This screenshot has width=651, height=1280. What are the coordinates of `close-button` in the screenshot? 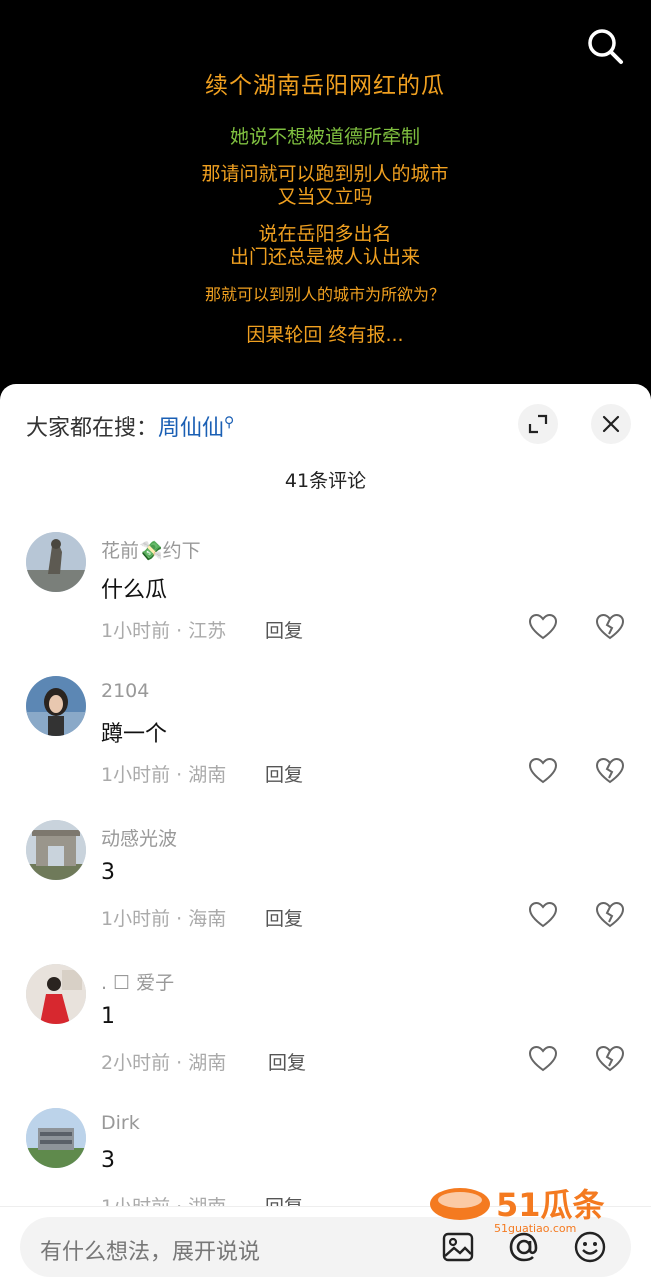 It's located at (611, 424).